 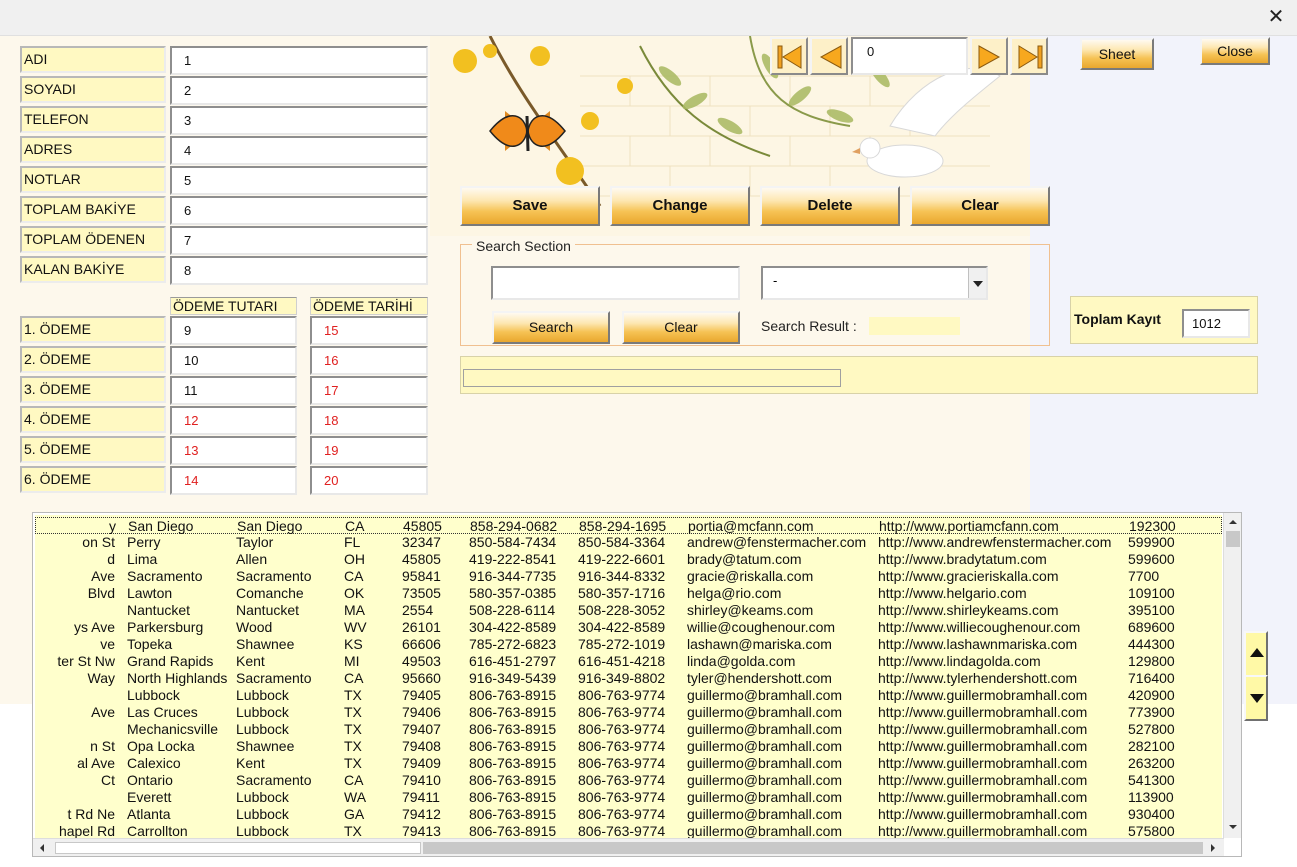 What do you see at coordinates (513, 593) in the screenshot?
I see `table-cell: 580-357-0385` at bounding box center [513, 593].